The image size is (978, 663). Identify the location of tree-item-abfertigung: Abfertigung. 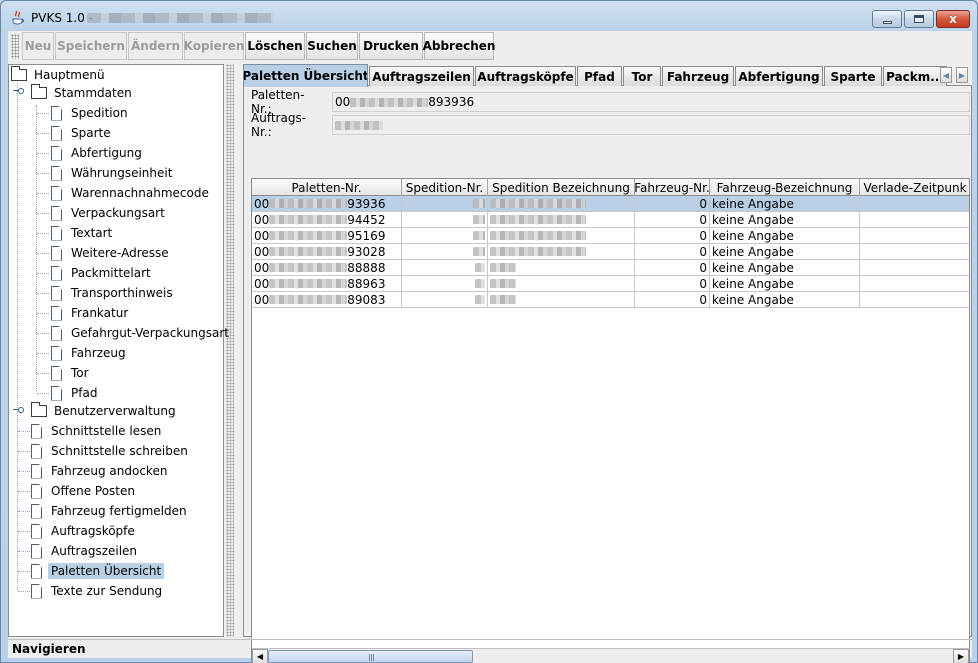
(98, 153).